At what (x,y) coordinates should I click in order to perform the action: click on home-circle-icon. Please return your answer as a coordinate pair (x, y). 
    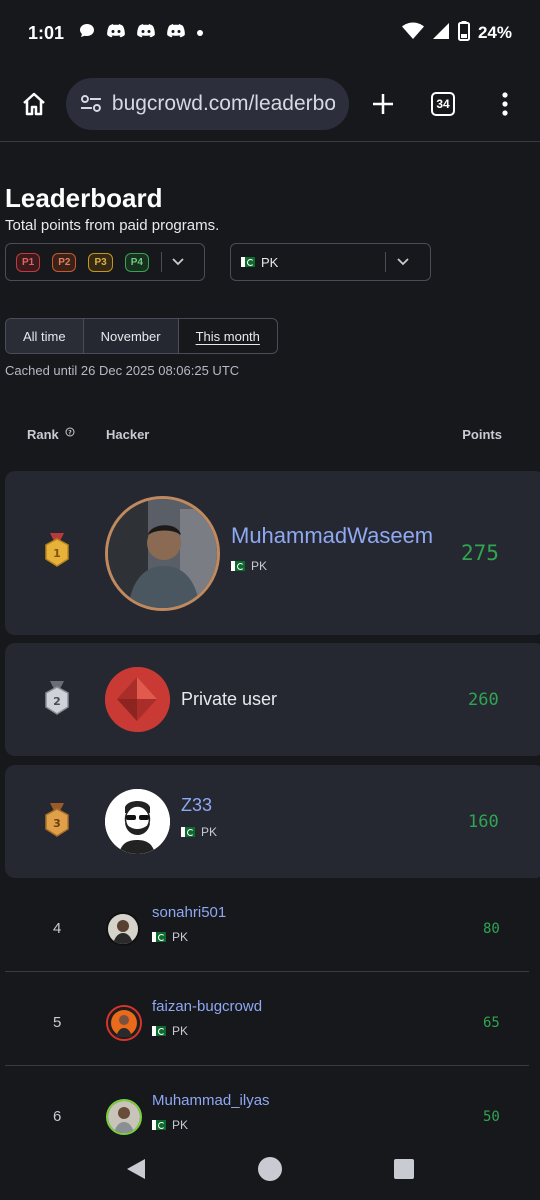
    Looking at the image, I should click on (270, 1169).